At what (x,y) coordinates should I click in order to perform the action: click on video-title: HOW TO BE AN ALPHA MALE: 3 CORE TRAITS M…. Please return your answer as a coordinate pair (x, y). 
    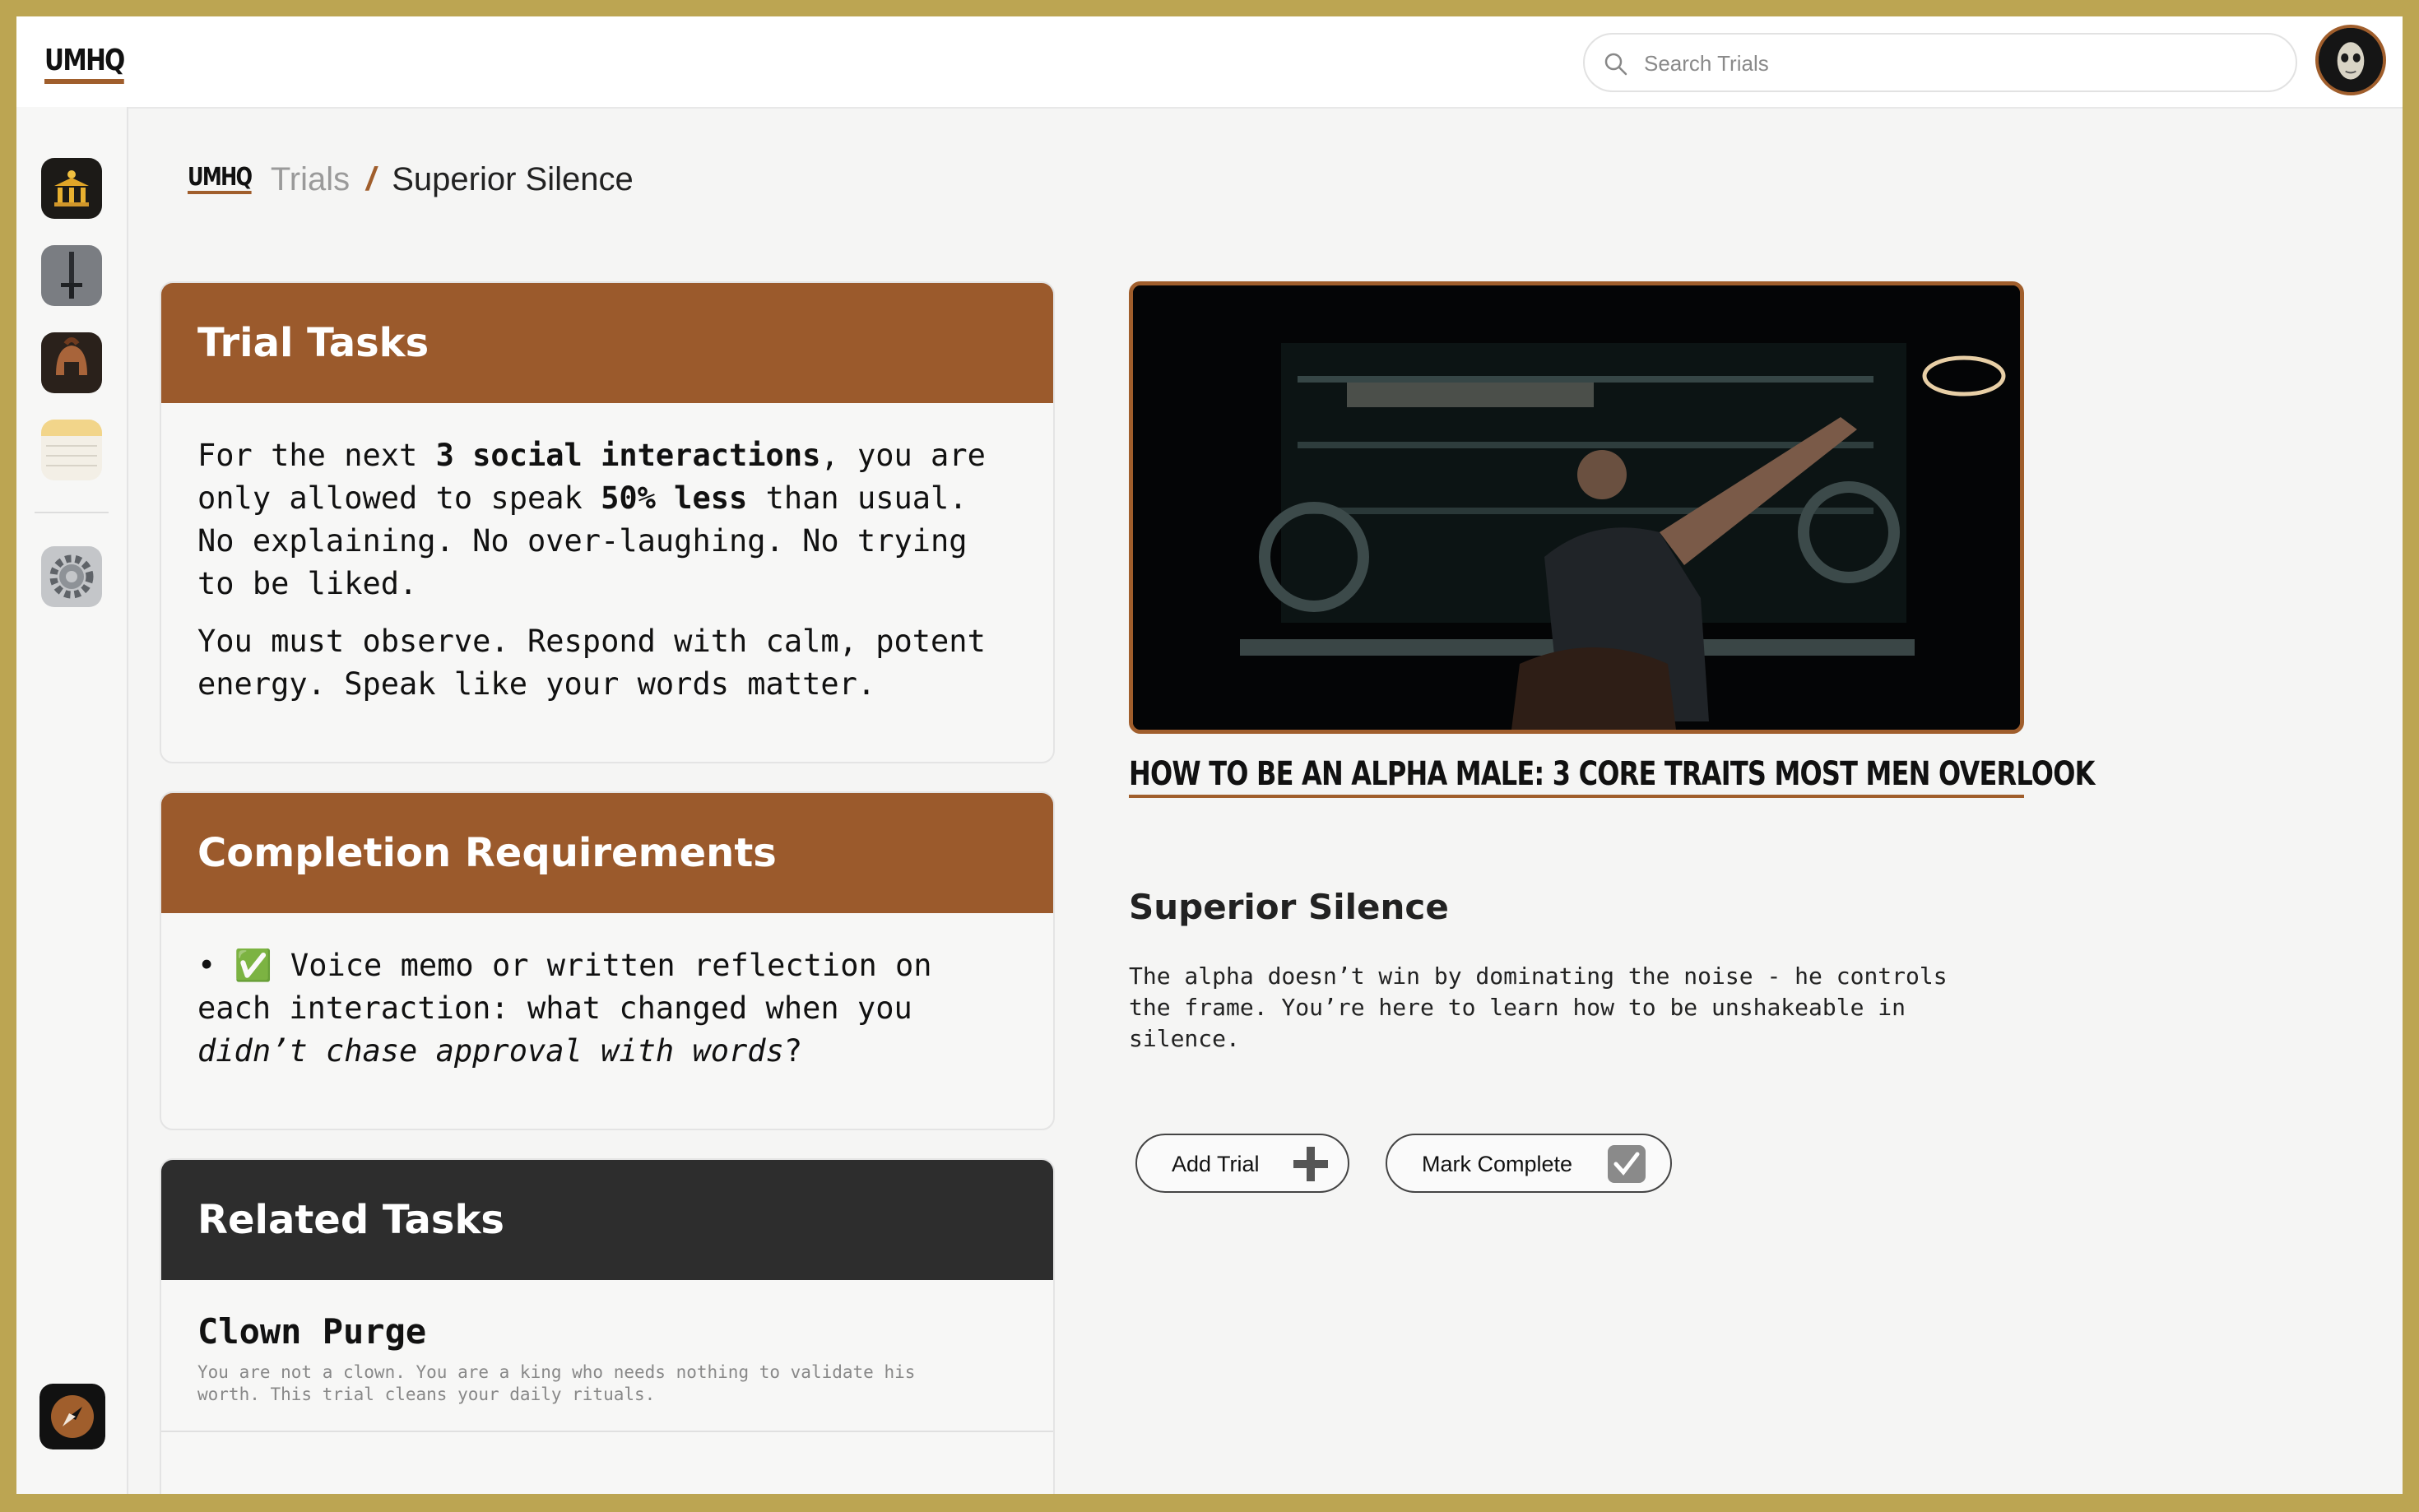
    Looking at the image, I should click on (1612, 775).